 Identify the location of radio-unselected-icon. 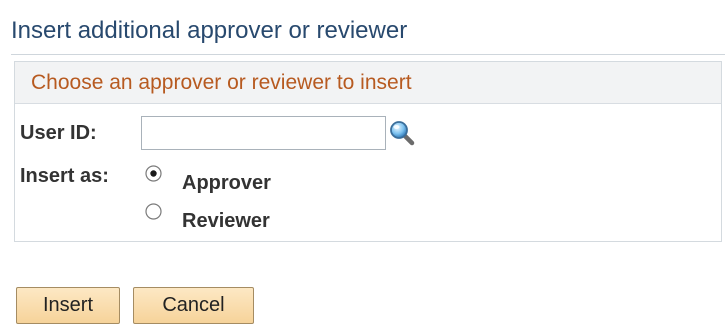
(153, 211).